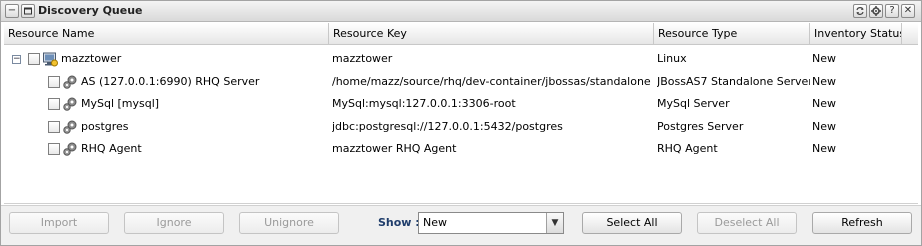  I want to click on refresh-icon, so click(860, 11).